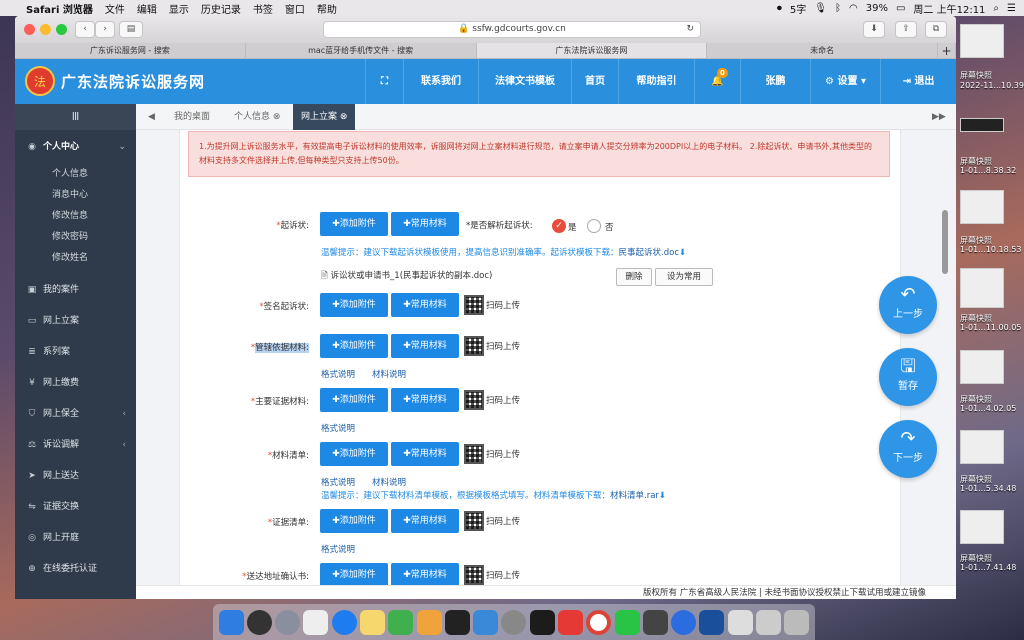 Image resolution: width=1024 pixels, height=640 pixels. What do you see at coordinates (288, 622) in the screenshot?
I see `launchpad-icon` at bounding box center [288, 622].